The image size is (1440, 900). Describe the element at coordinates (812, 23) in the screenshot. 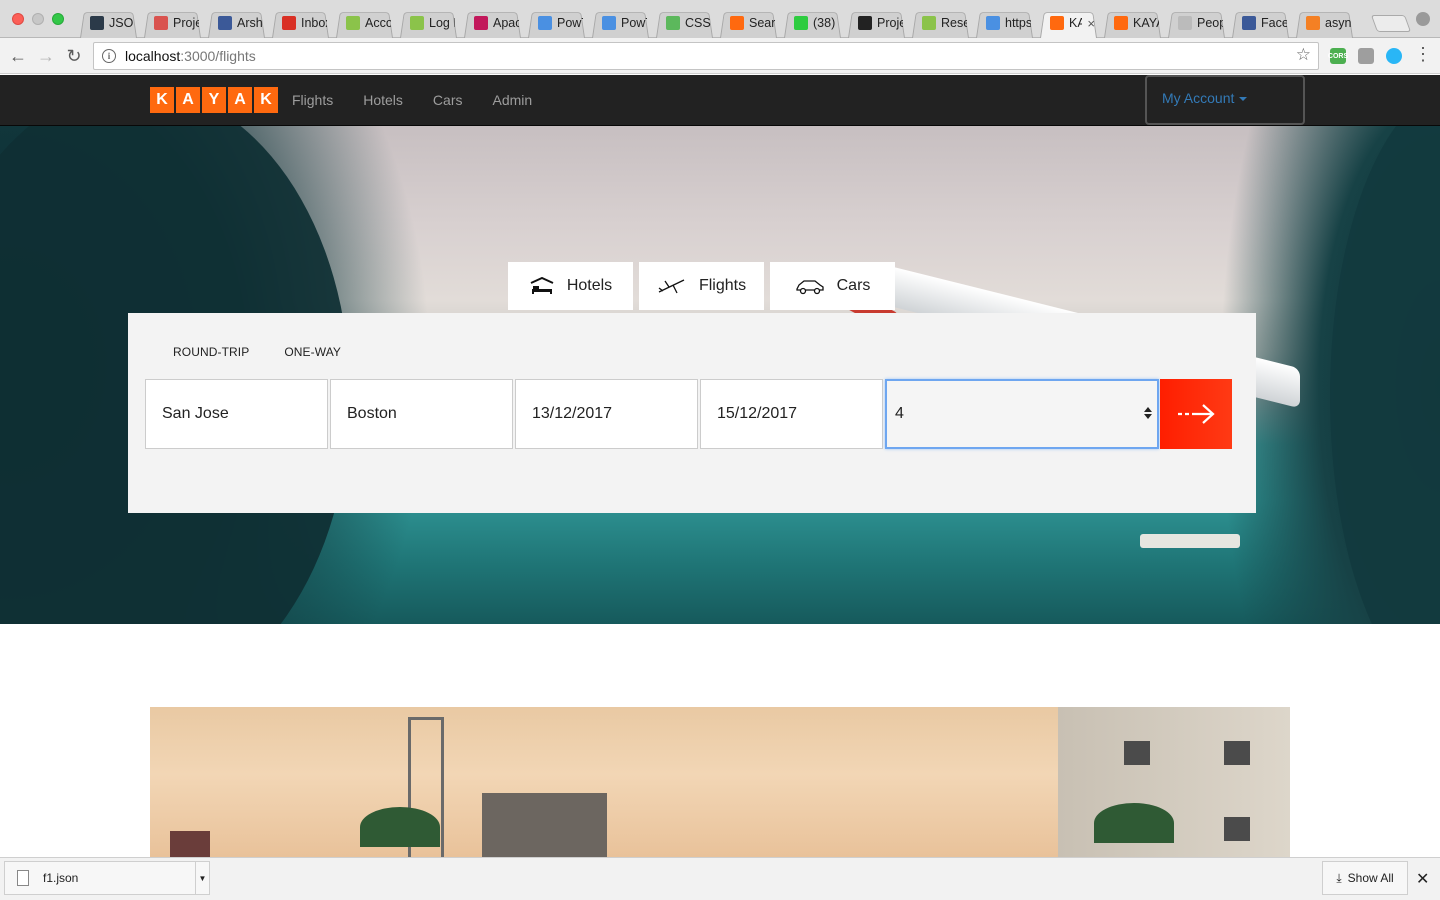

I see `browser-tab: (38)` at that location.